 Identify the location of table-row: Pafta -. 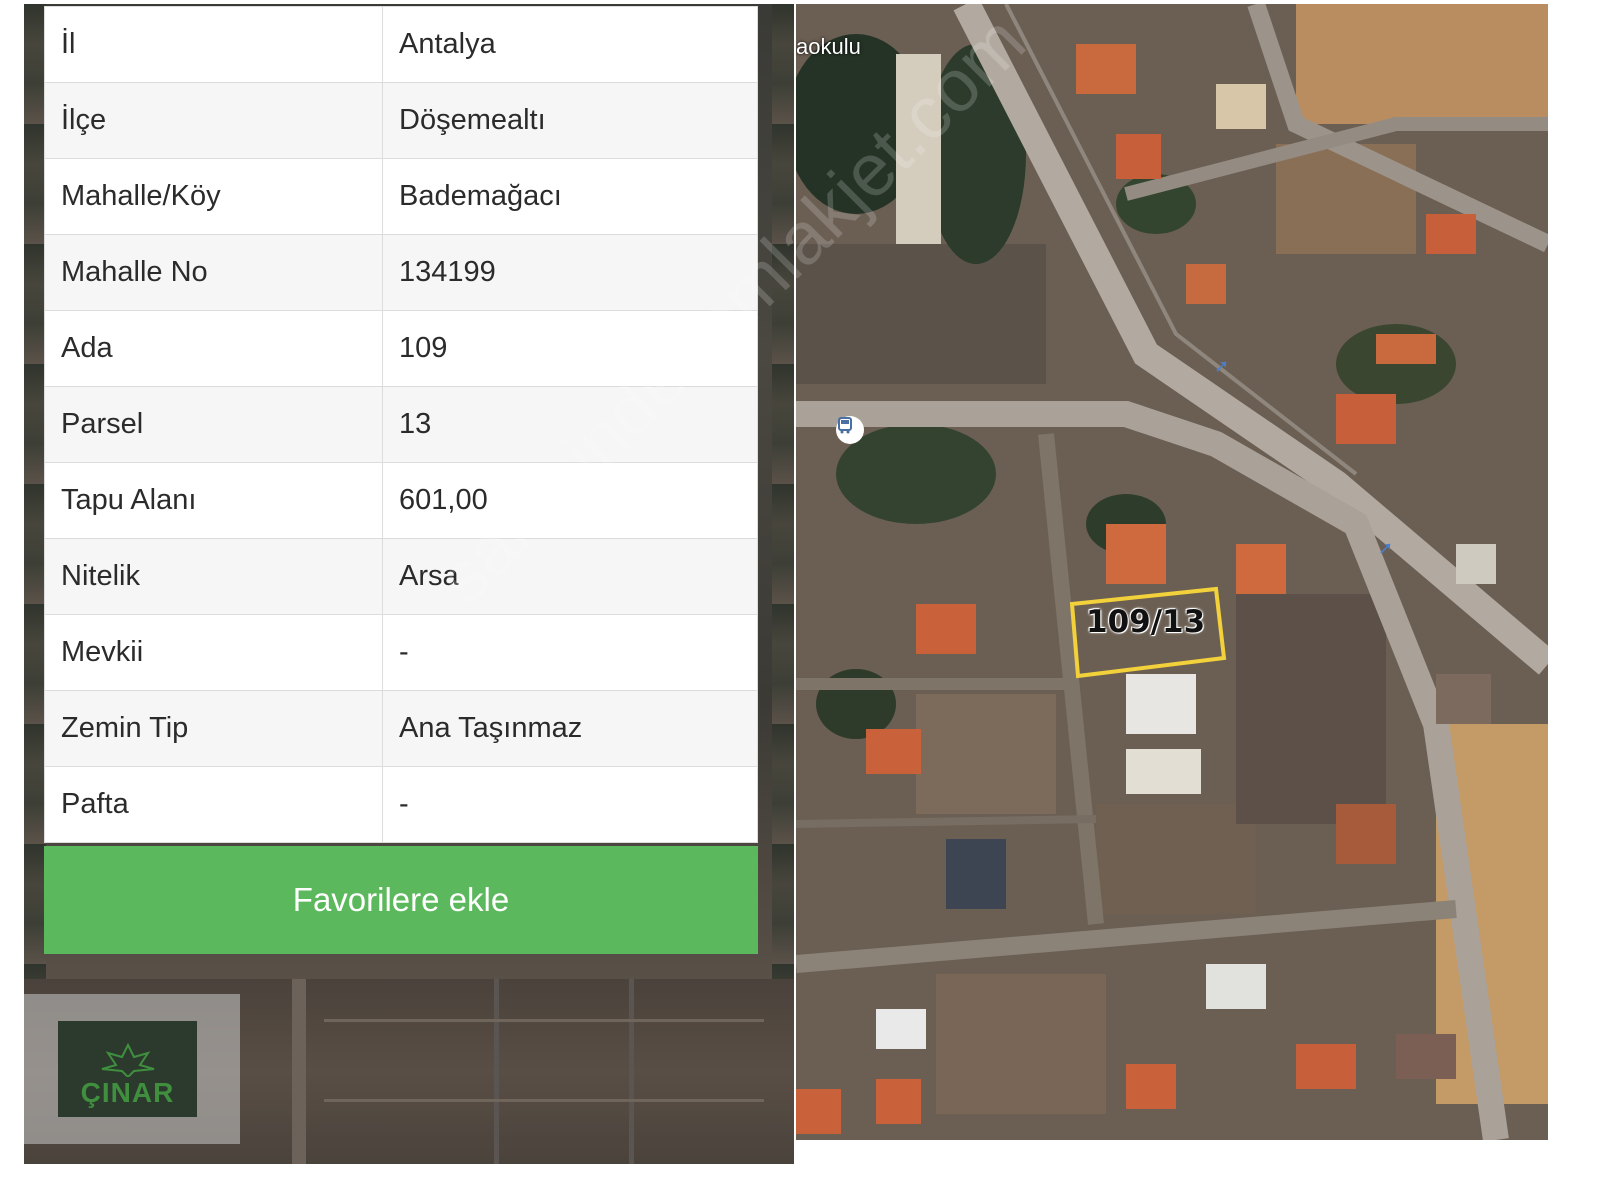
(401, 804).